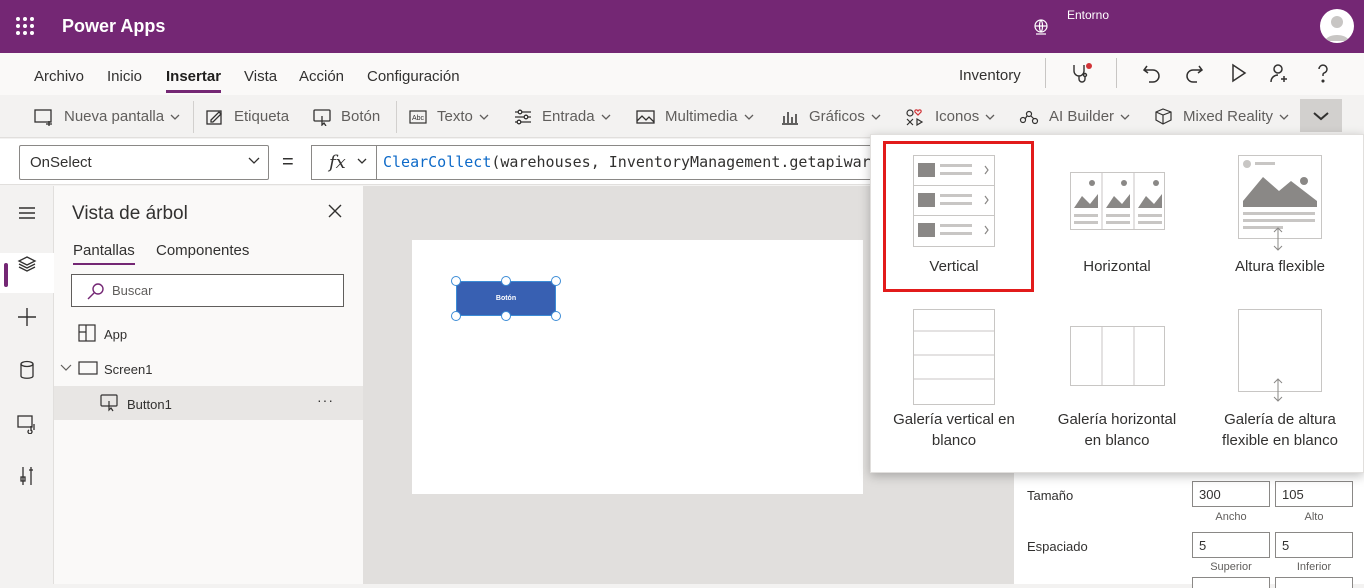 This screenshot has width=1364, height=588. What do you see at coordinates (1279, 73) in the screenshot?
I see `share-user-icon` at bounding box center [1279, 73].